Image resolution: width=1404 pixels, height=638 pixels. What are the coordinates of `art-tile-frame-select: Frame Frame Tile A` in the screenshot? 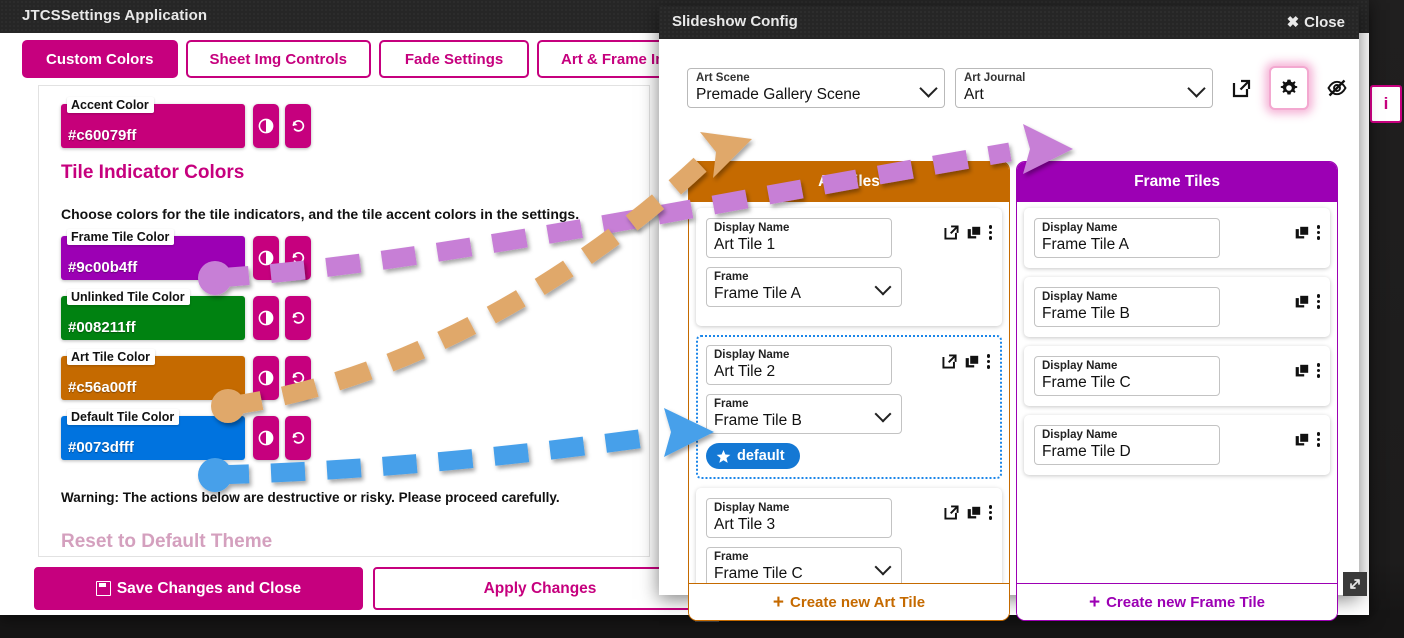 It's located at (804, 287).